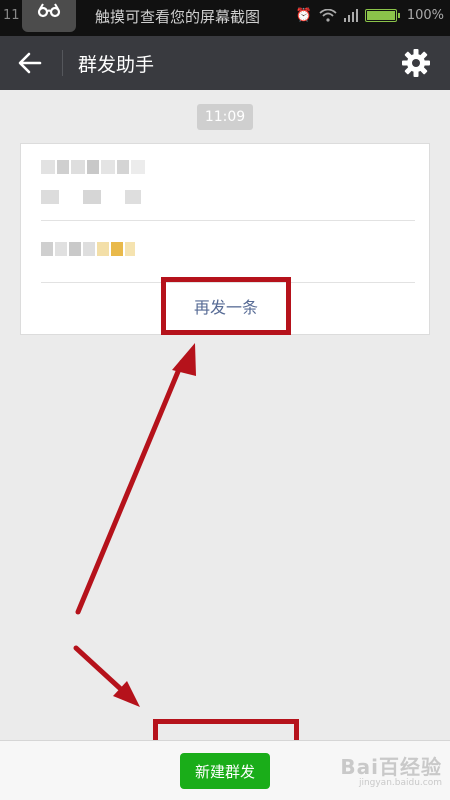 This screenshot has height=800, width=450. What do you see at coordinates (184, 359) in the screenshot?
I see `arrow-up-head` at bounding box center [184, 359].